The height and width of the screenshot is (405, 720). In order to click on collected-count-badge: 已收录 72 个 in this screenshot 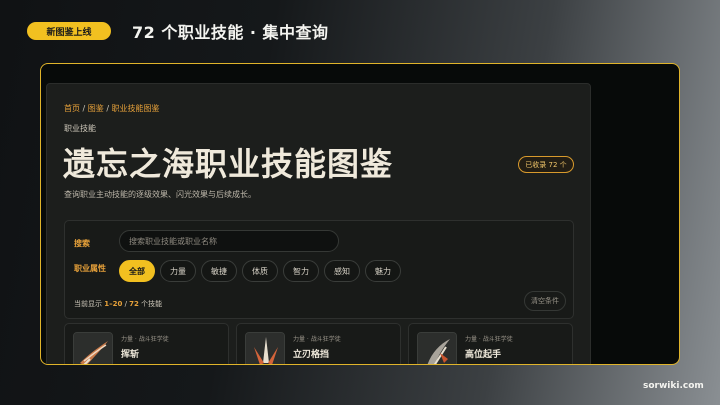, I will do `click(546, 164)`.